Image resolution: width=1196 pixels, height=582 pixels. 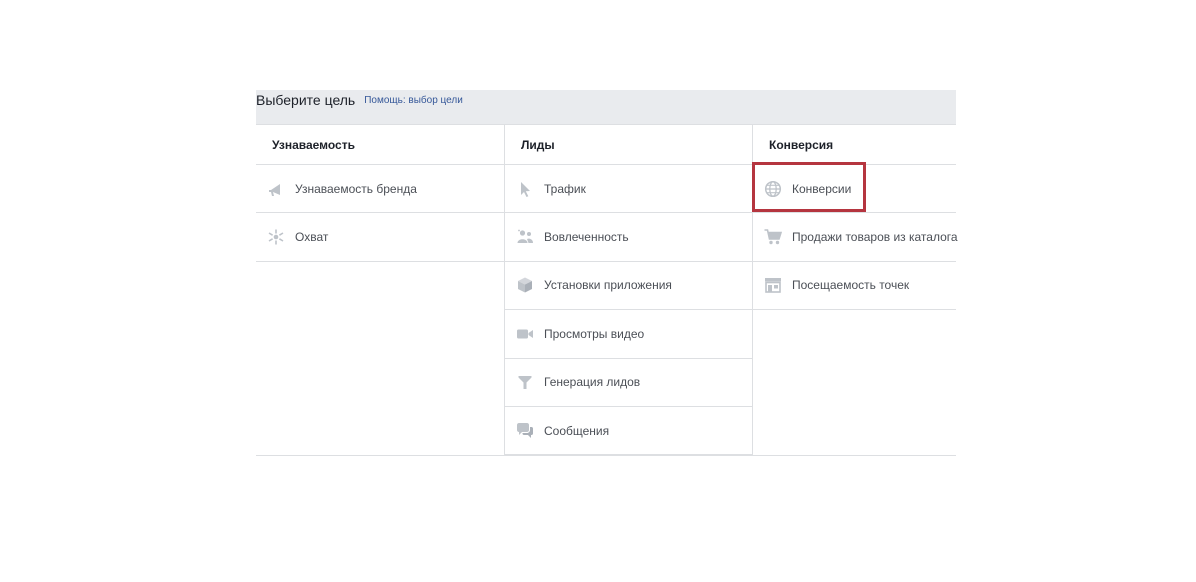 What do you see at coordinates (525, 431) in the screenshot?
I see `chat-bubbles-icon` at bounding box center [525, 431].